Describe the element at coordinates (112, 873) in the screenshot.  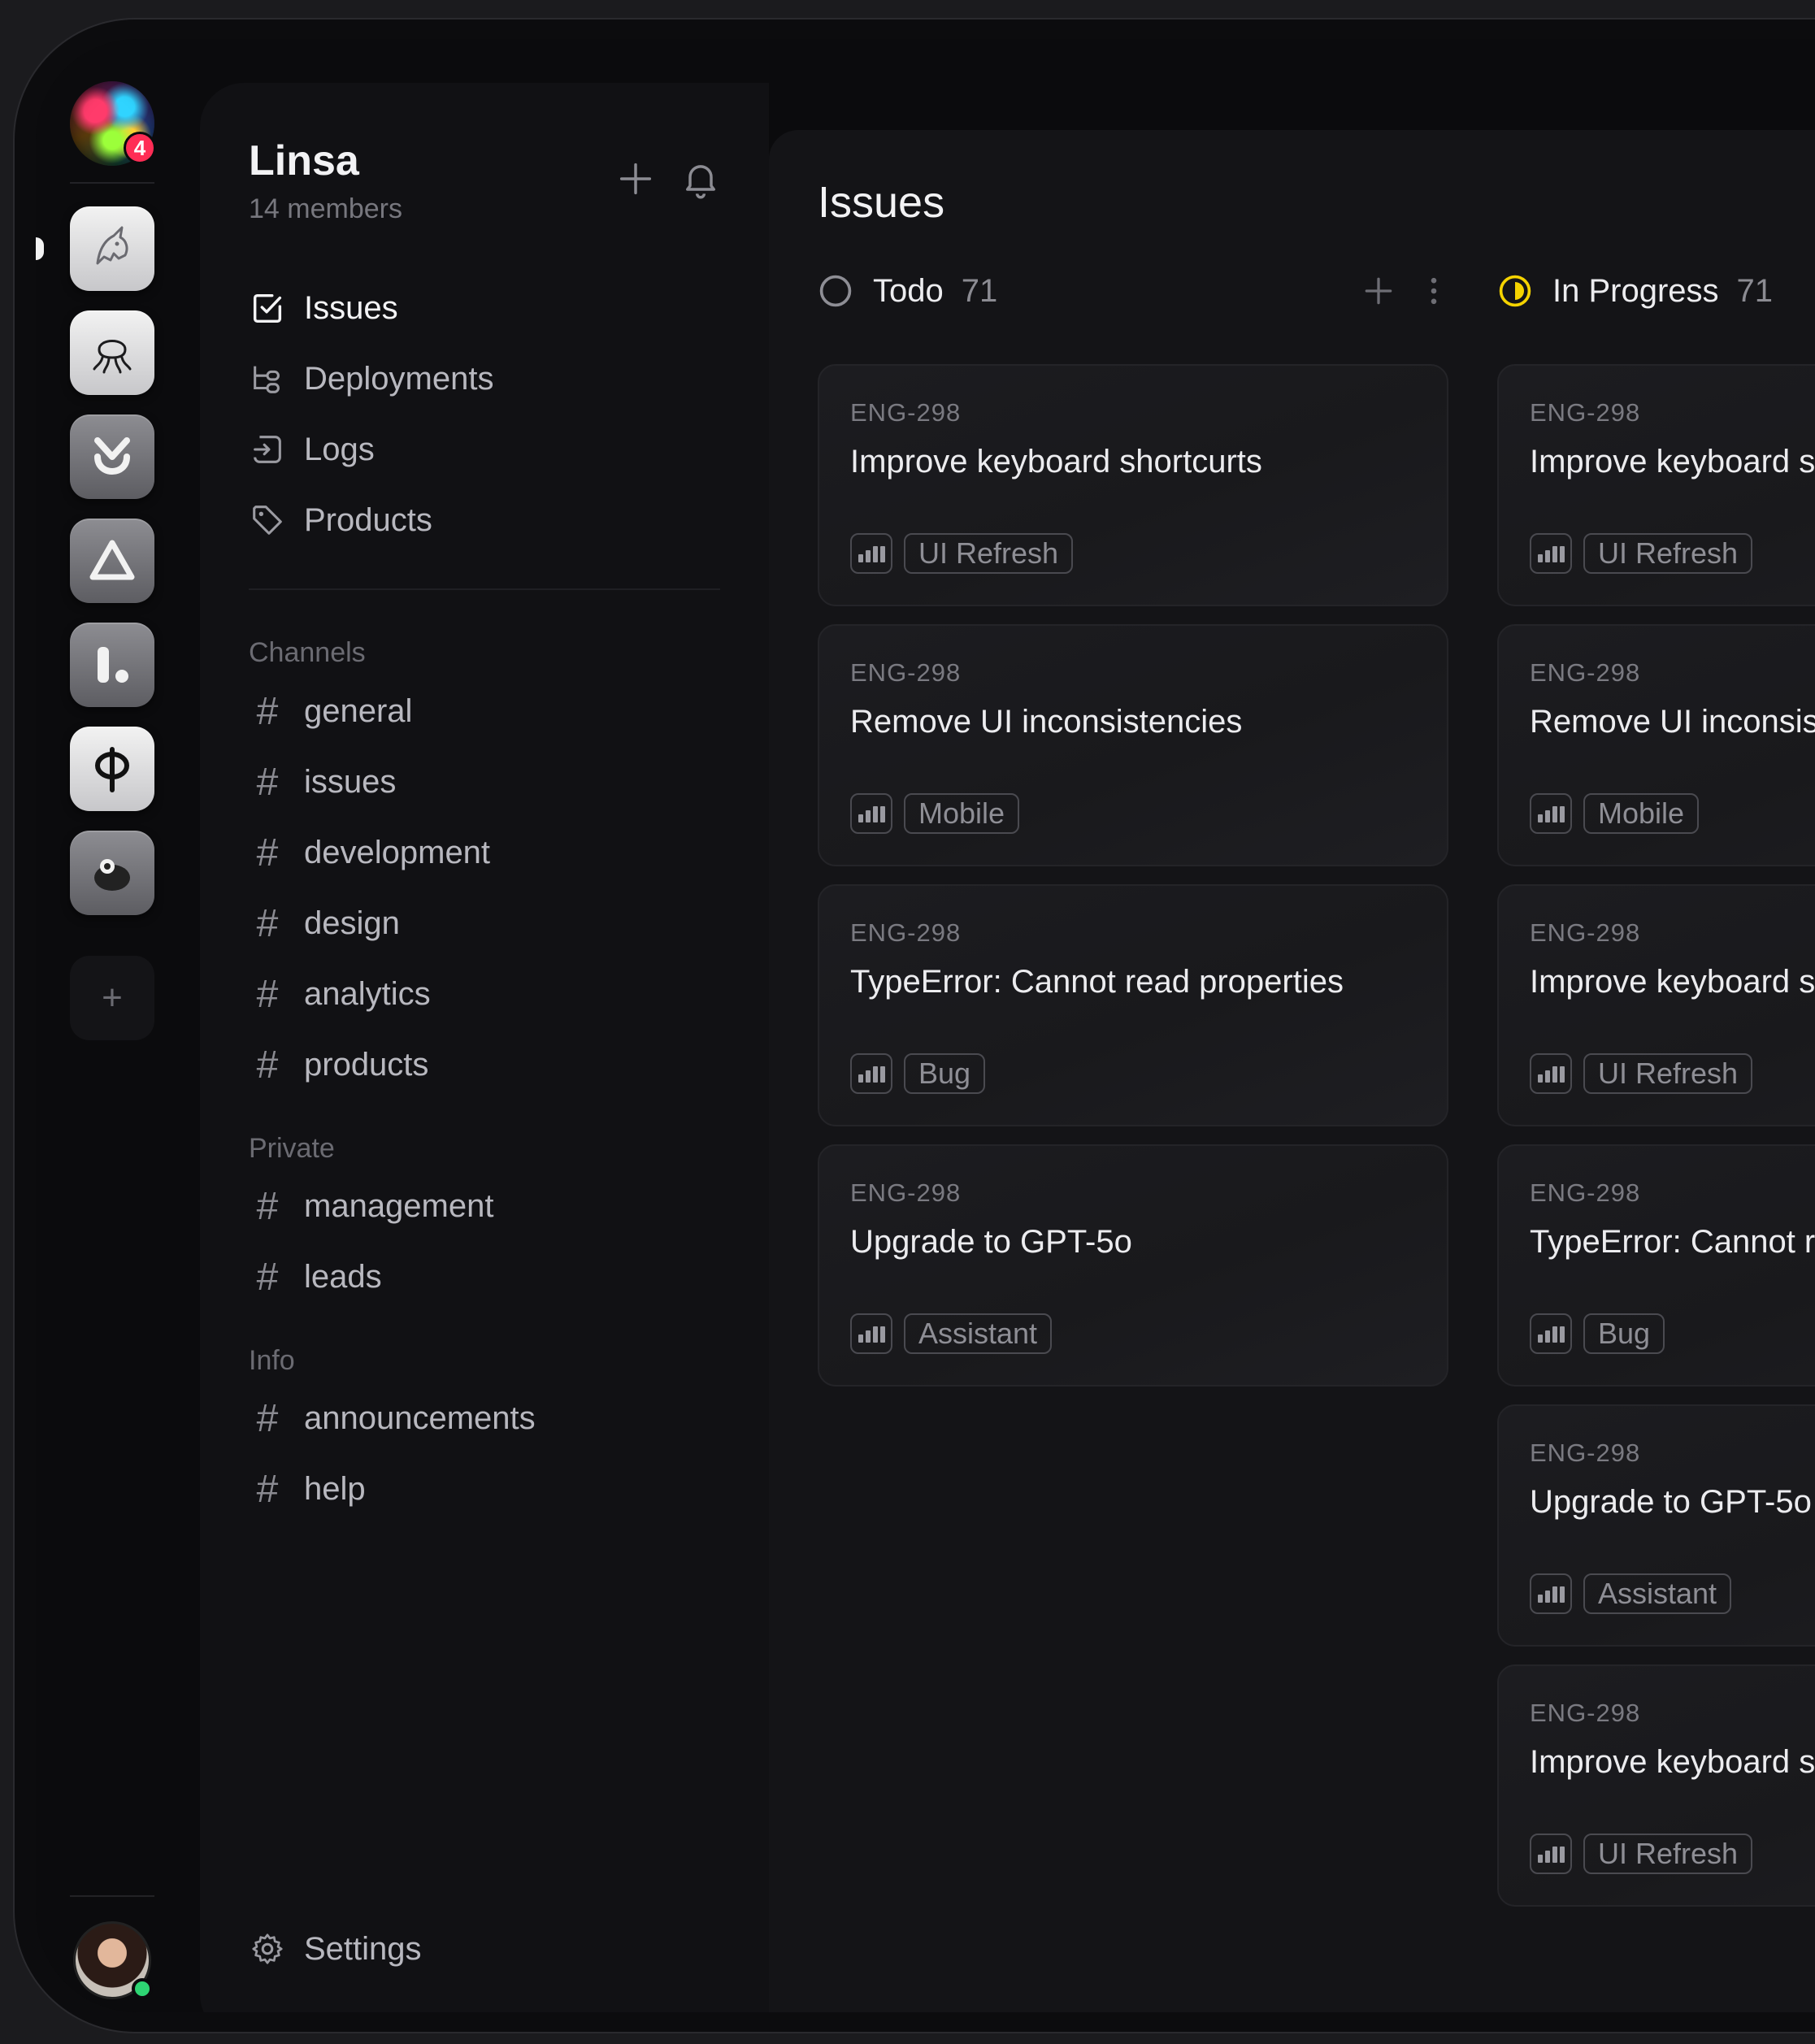
I see `blob-app-icon` at that location.